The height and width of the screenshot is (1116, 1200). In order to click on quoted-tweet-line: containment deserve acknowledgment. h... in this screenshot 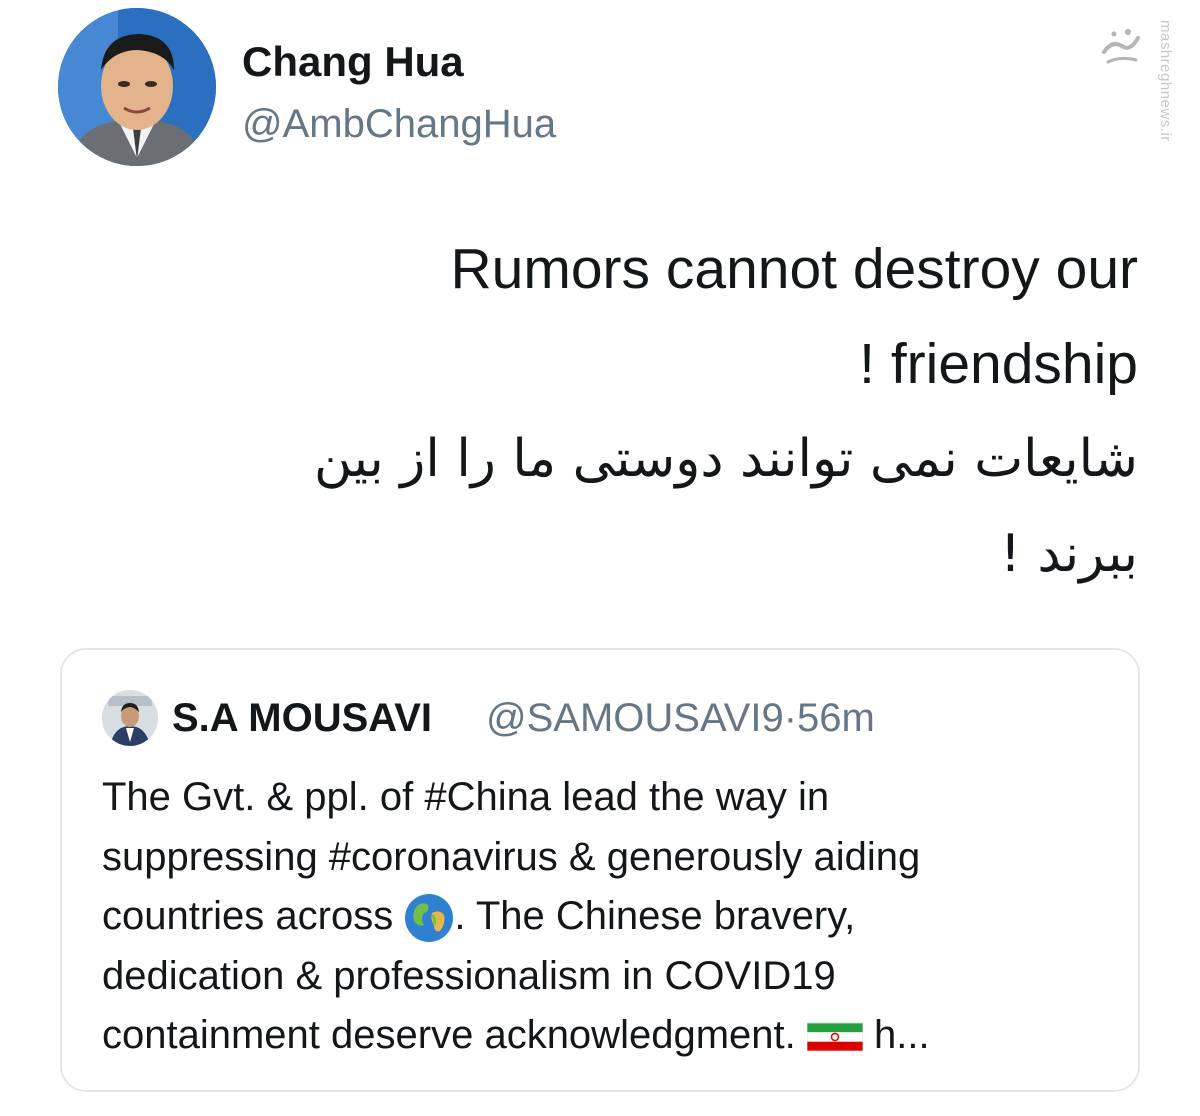, I will do `click(602, 1036)`.